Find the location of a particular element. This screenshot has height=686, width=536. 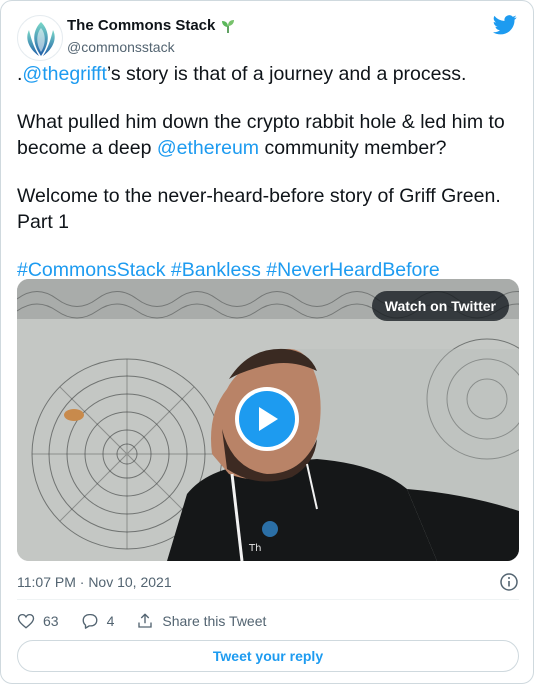

like-count: 63 is located at coordinates (51, 621).